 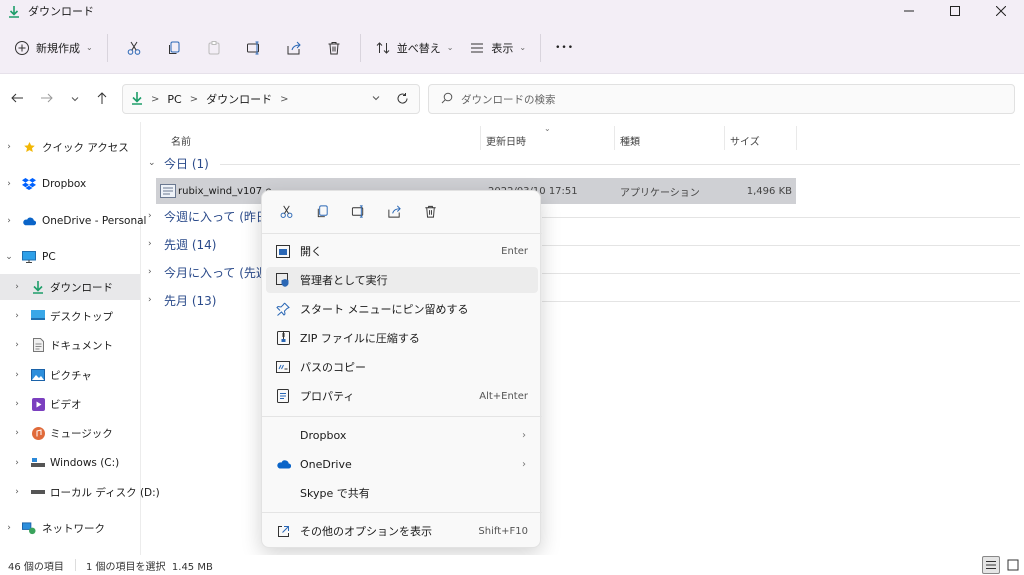 I want to click on recent-locations-button, so click(x=75, y=100).